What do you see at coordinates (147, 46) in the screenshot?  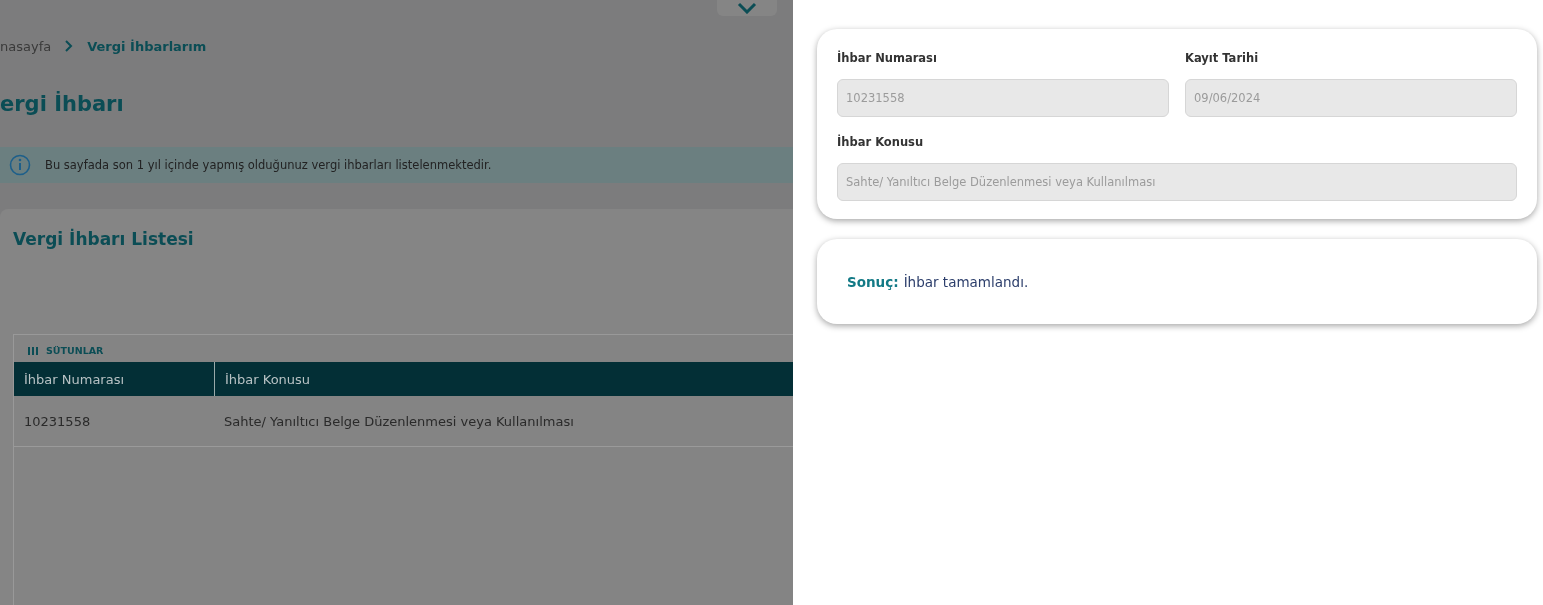 I see `breadcrumb-link: Vergi İhbarlarım` at bounding box center [147, 46].